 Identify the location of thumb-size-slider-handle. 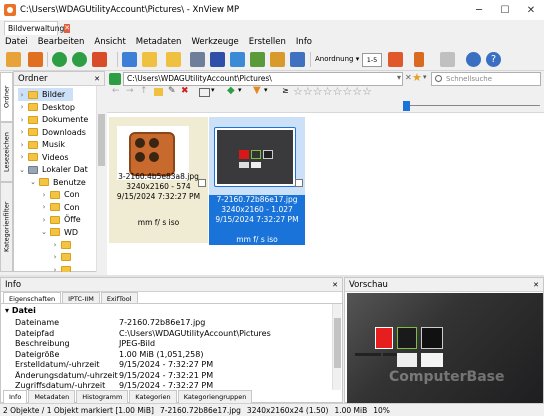
(406, 106).